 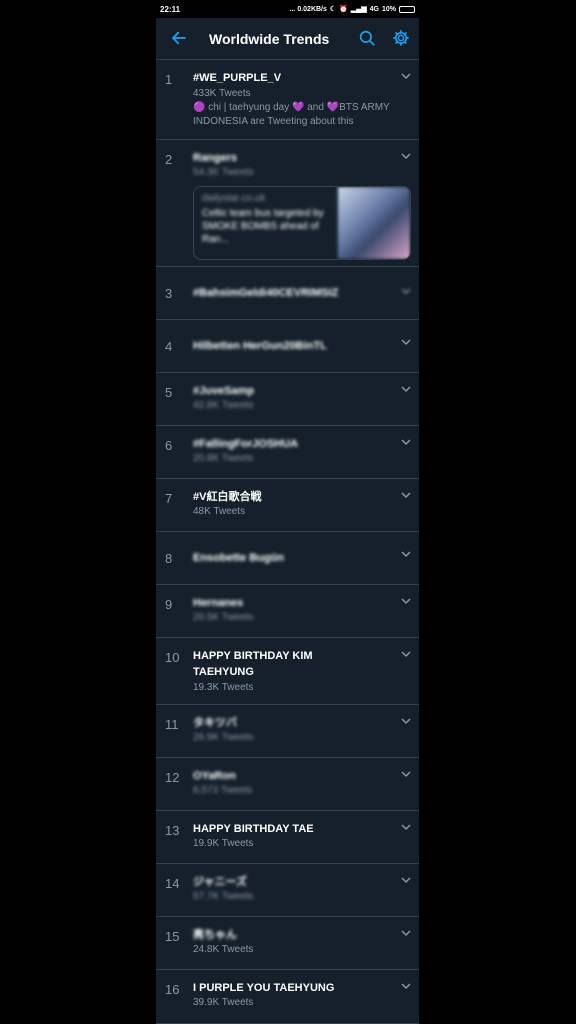 I want to click on search-icon, so click(x=367, y=38).